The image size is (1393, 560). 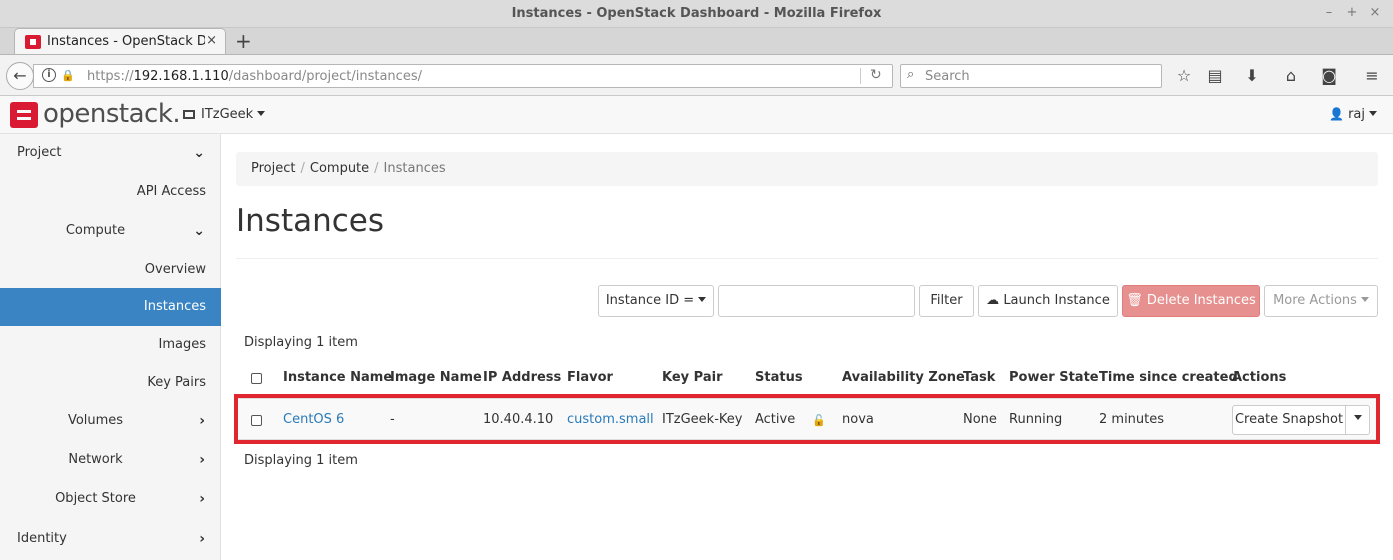 What do you see at coordinates (993, 300) in the screenshot?
I see `cloud-upload-icon: ☁` at bounding box center [993, 300].